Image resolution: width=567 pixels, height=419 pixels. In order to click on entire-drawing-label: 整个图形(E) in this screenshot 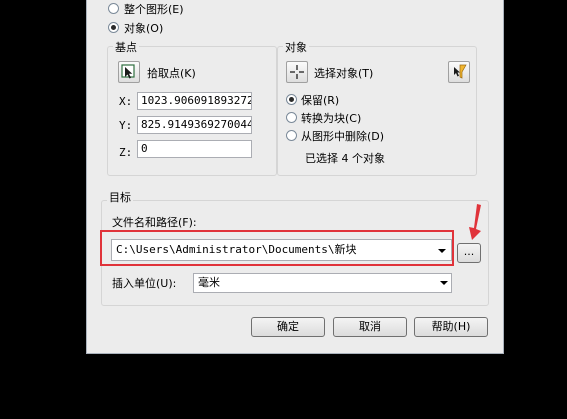, I will do `click(154, 9)`.